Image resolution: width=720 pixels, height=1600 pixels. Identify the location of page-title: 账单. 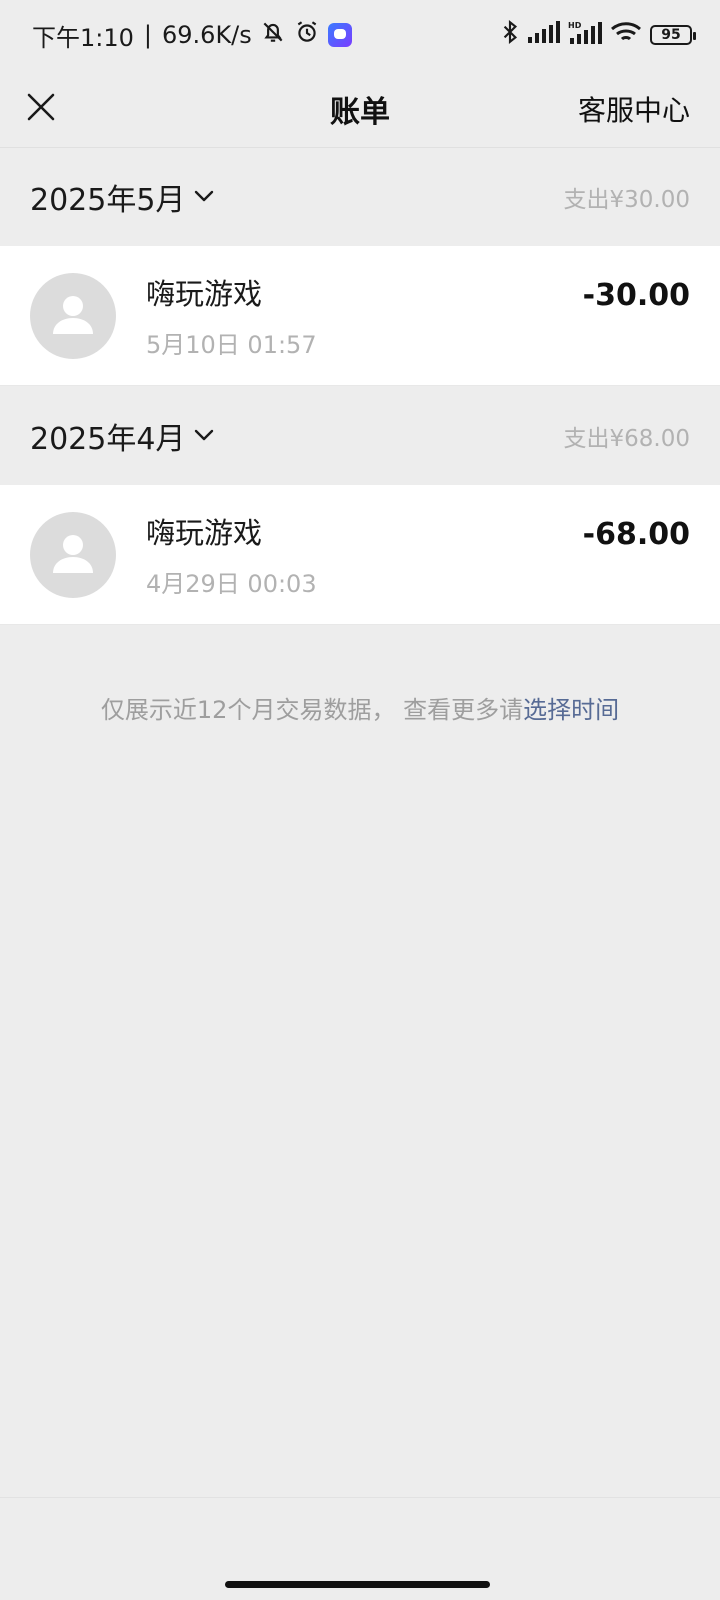
(360, 112).